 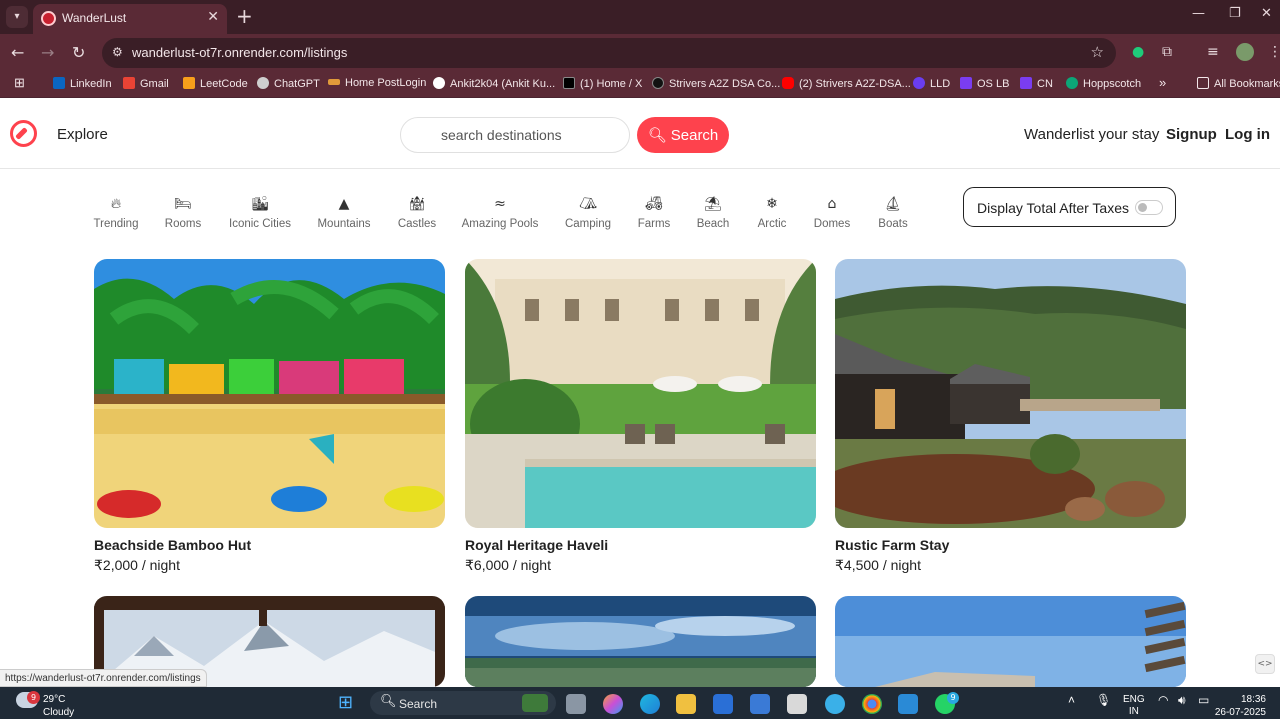 I want to click on mysql-workbench-icon, so click(x=723, y=704).